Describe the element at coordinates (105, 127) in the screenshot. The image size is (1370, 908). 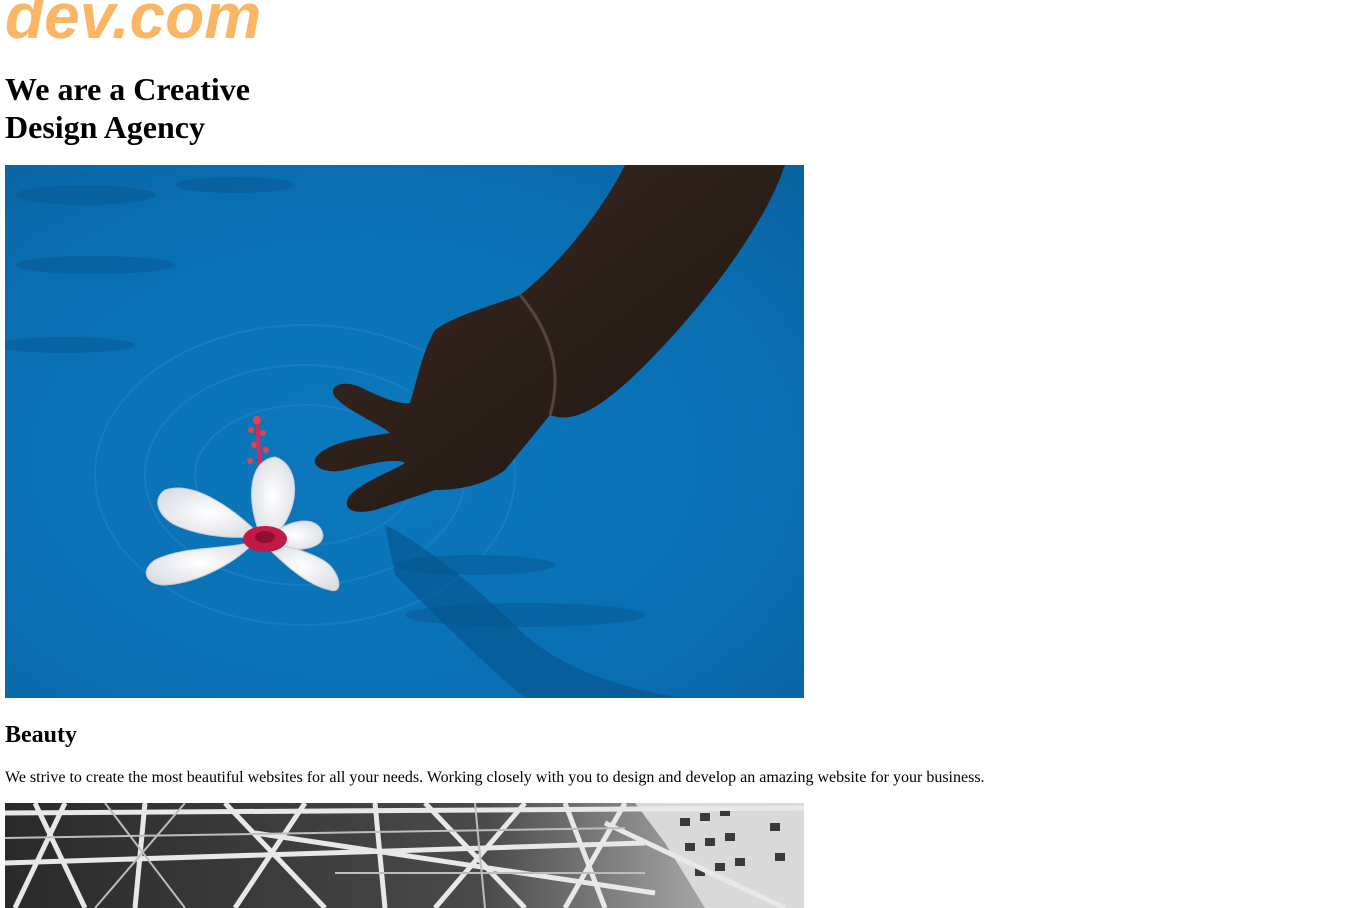
I see `hero-headline-line-2: Design Agency` at that location.